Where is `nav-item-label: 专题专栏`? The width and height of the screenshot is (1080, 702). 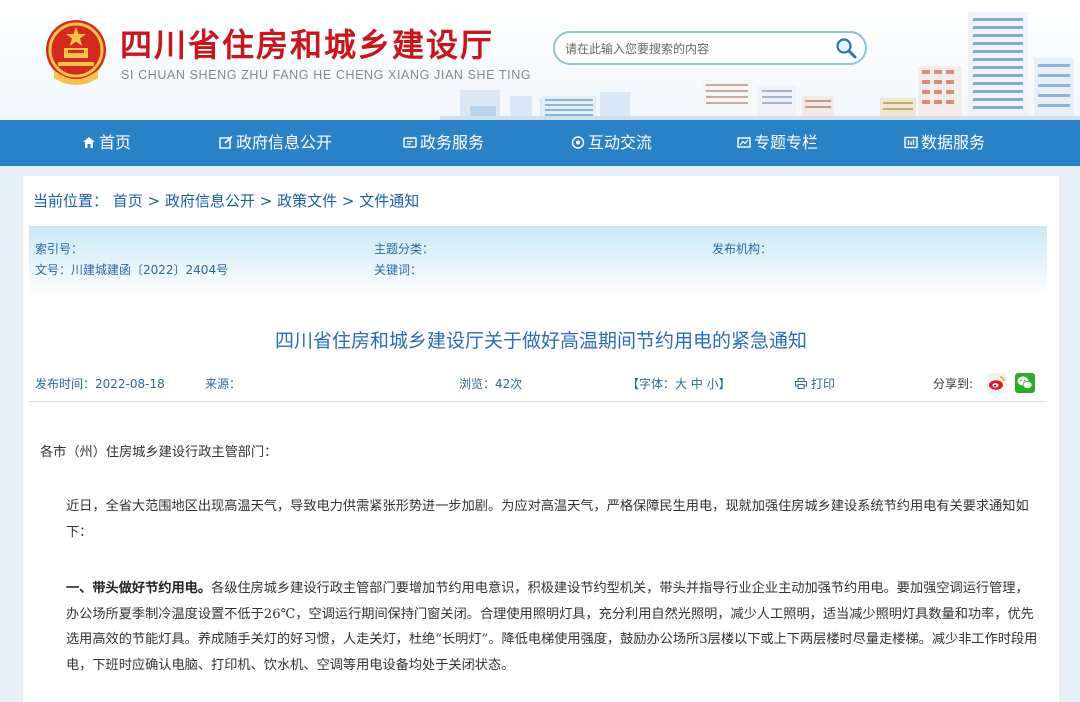 nav-item-label: 专题专栏 is located at coordinates (786, 142).